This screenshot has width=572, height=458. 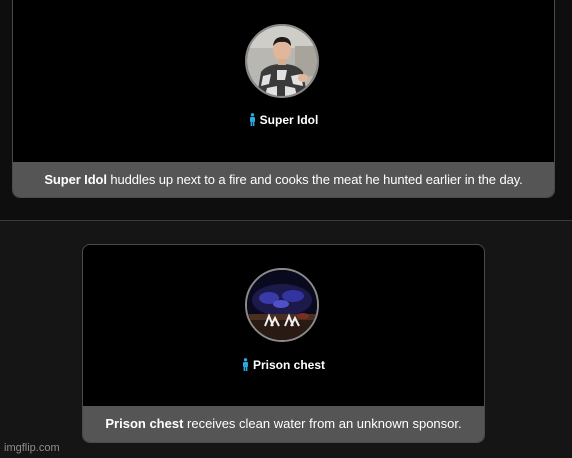 What do you see at coordinates (144, 423) in the screenshot?
I see `caption-tribute-name: Prison chest` at bounding box center [144, 423].